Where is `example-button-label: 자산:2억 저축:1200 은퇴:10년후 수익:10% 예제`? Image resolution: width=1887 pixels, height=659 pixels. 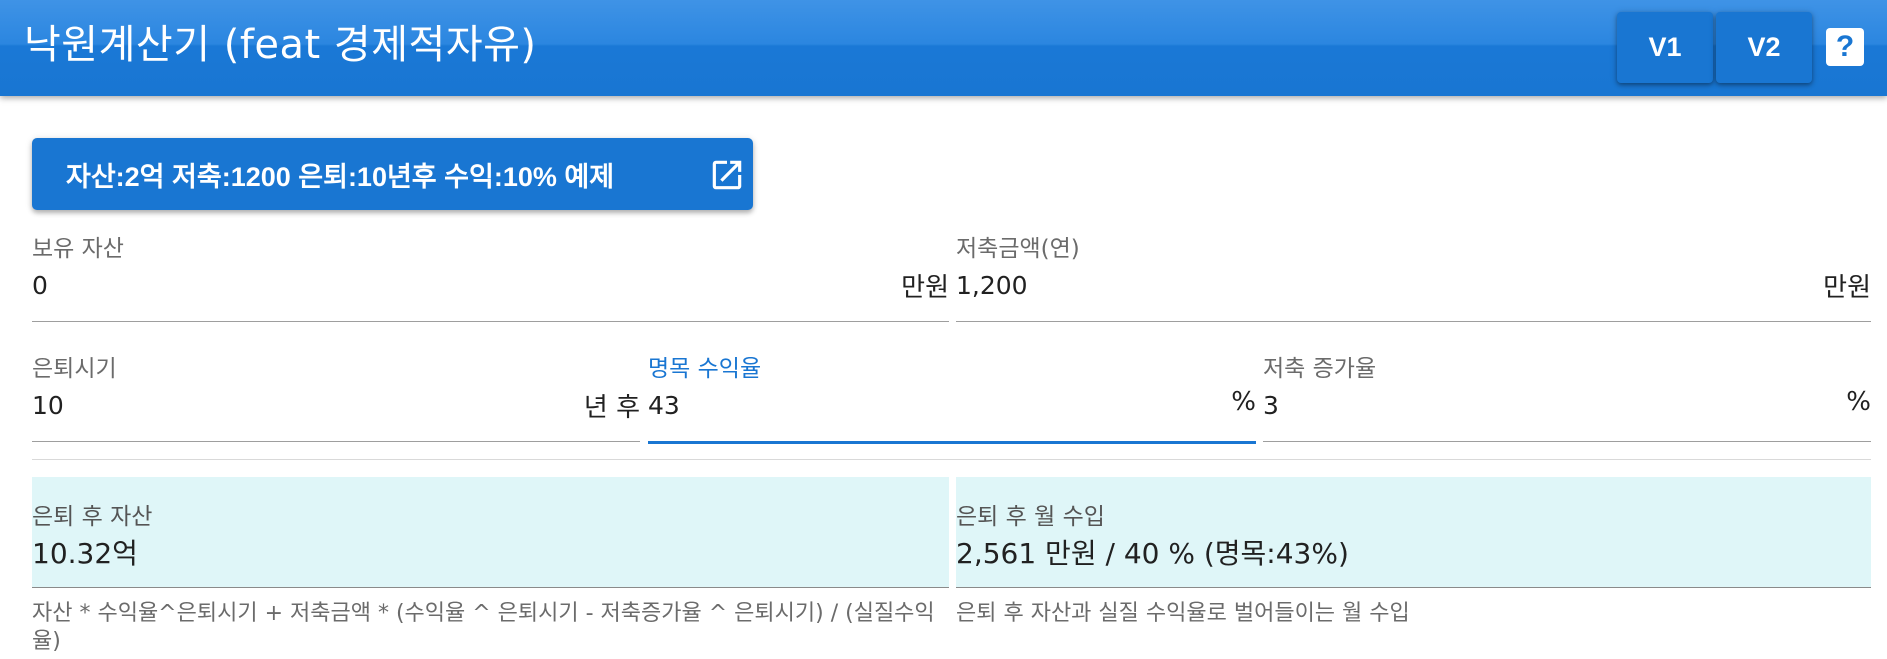
example-button-label: 자산:2억 저축:1200 은퇴:10년후 수익:10% 예제 is located at coordinates (340, 176).